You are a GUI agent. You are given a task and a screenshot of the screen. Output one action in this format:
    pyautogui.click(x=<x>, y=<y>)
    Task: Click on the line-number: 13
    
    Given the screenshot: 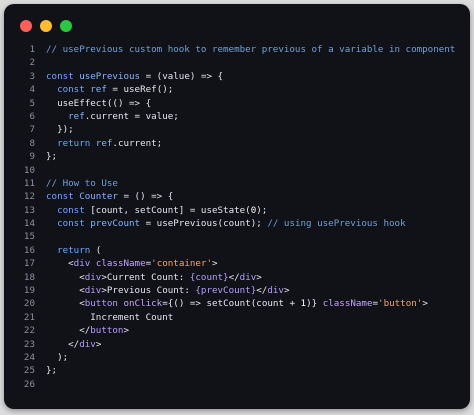 What is the action you would take?
    pyautogui.click(x=29, y=210)
    